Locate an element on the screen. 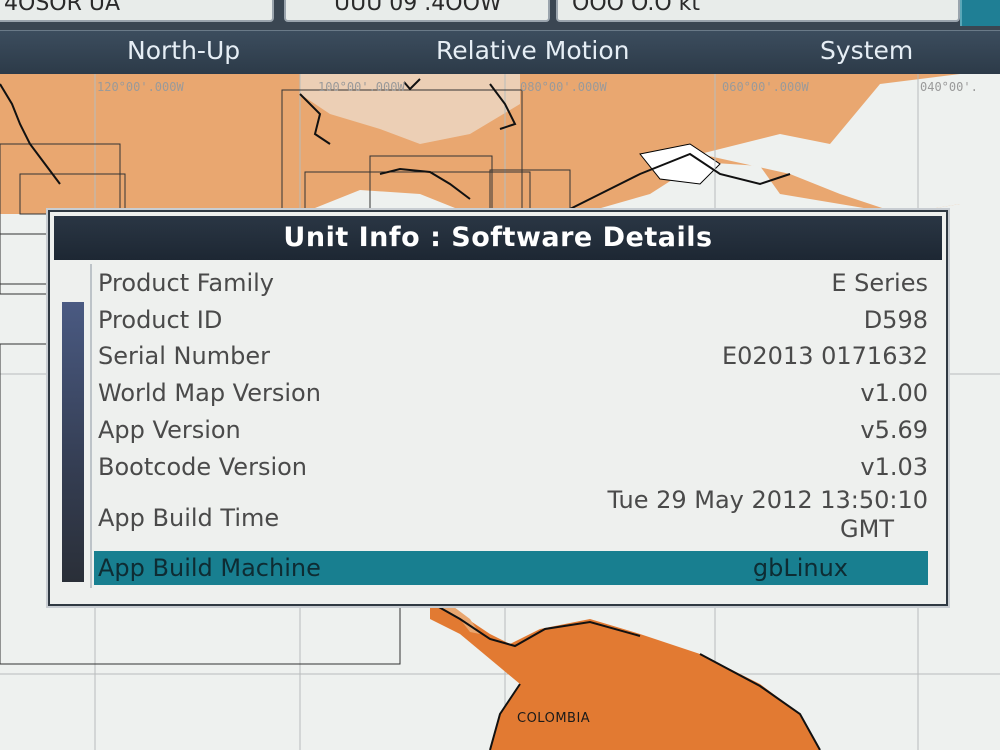 Image resolution: width=1000 pixels, height=750 pixels. row-label: App Build Machine is located at coordinates (209, 568).